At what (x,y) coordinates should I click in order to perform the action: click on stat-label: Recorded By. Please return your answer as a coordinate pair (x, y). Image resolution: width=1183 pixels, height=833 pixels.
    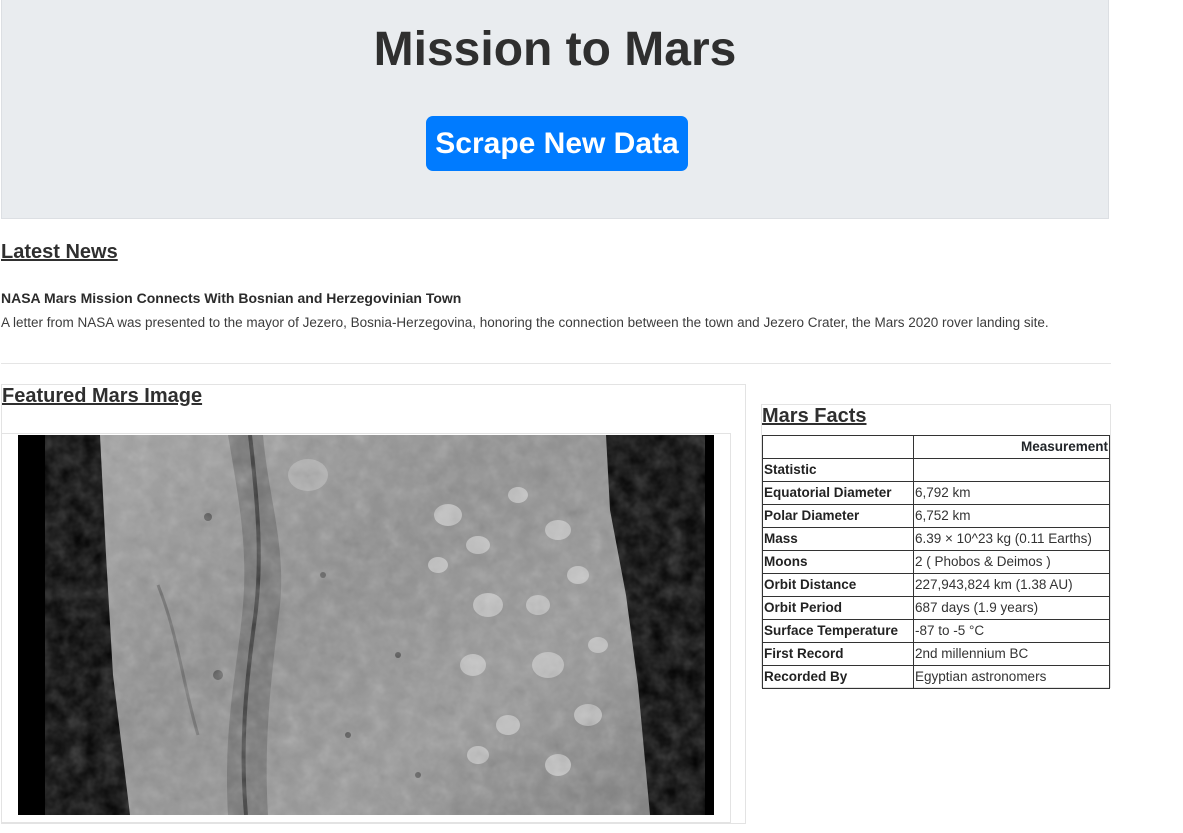
    Looking at the image, I should click on (838, 677).